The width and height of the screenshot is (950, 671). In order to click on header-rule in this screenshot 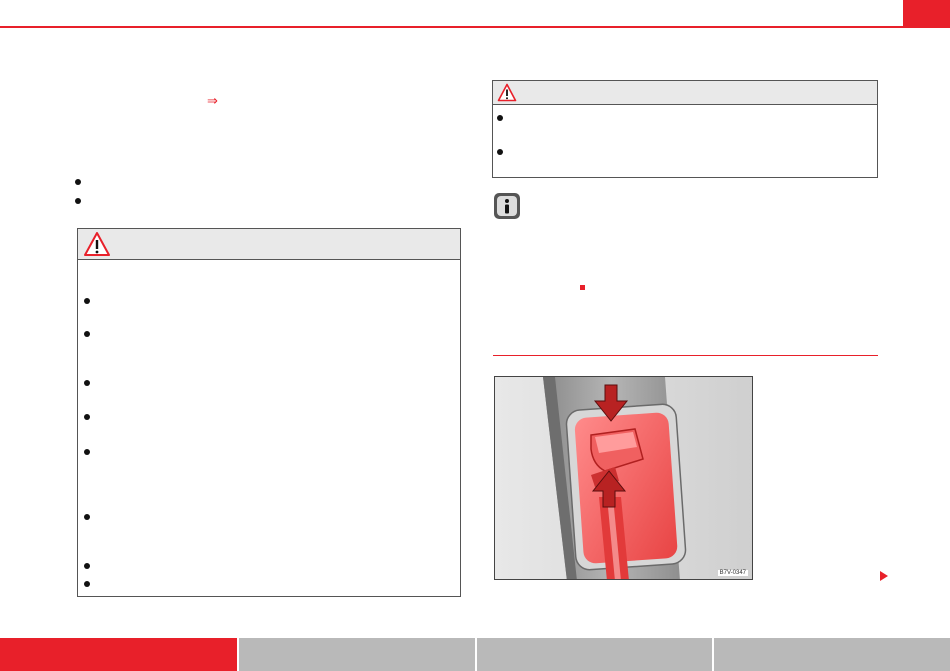, I will do `click(475, 27)`.